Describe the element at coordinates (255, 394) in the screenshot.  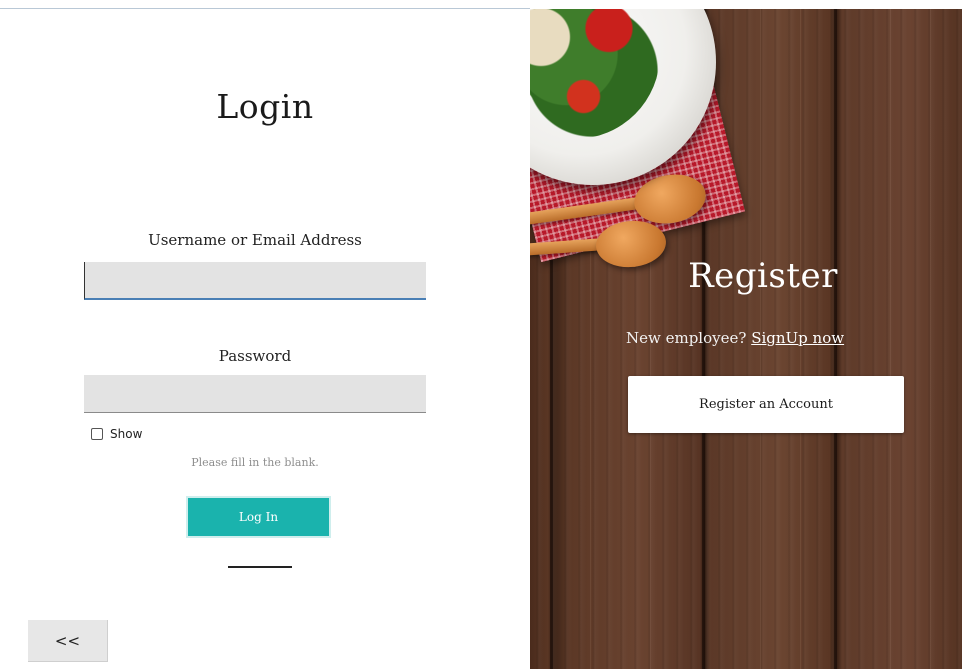
I see `password-input` at that location.